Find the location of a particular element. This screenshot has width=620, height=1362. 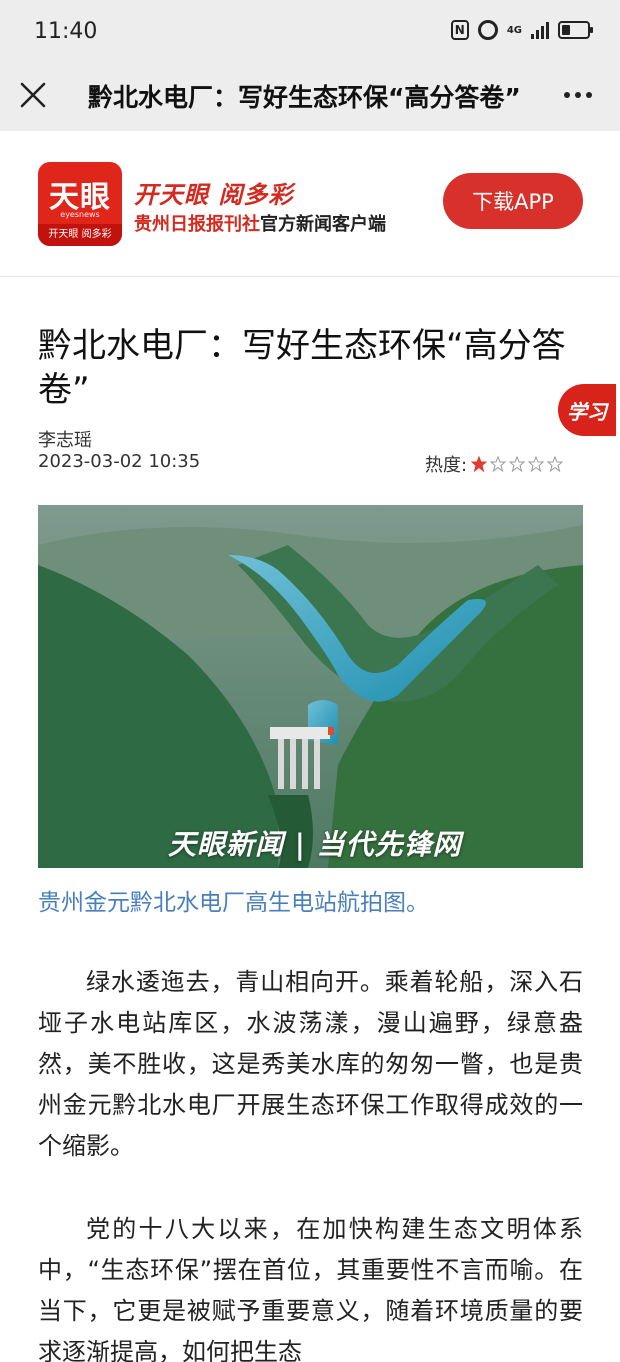

banner-slogan: 开天眼 阅多彩 is located at coordinates (214, 195).